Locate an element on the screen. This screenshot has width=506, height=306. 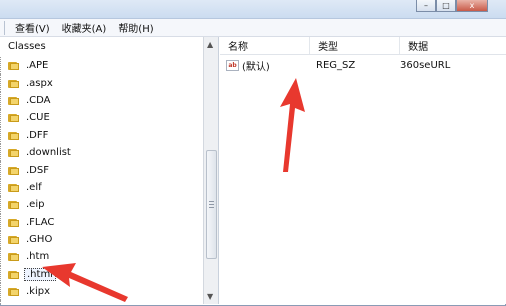
tree-item: .shtml is located at coordinates (36, 302).